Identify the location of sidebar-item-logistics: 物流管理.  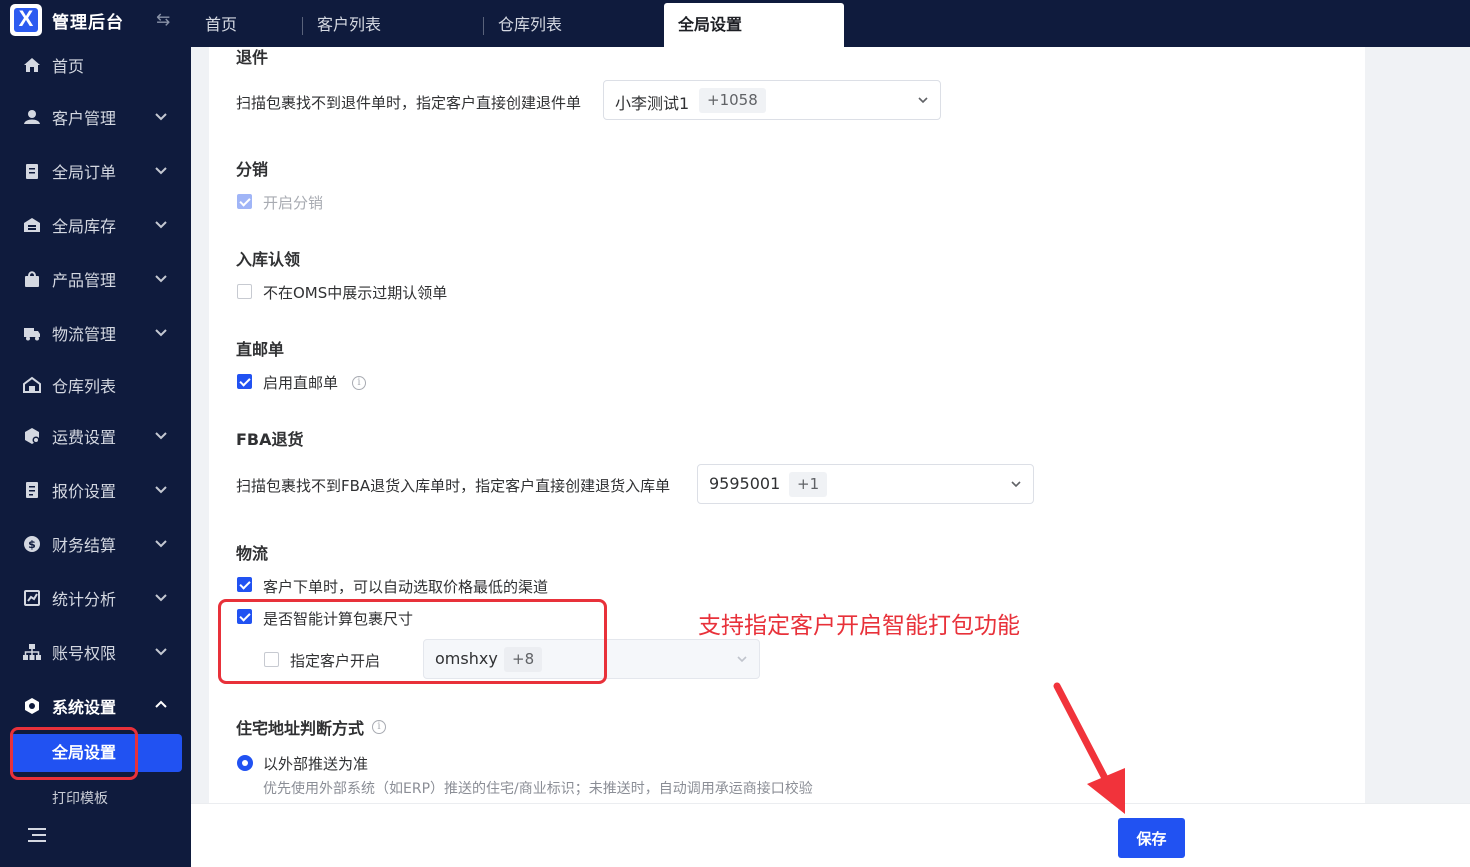
(95, 333).